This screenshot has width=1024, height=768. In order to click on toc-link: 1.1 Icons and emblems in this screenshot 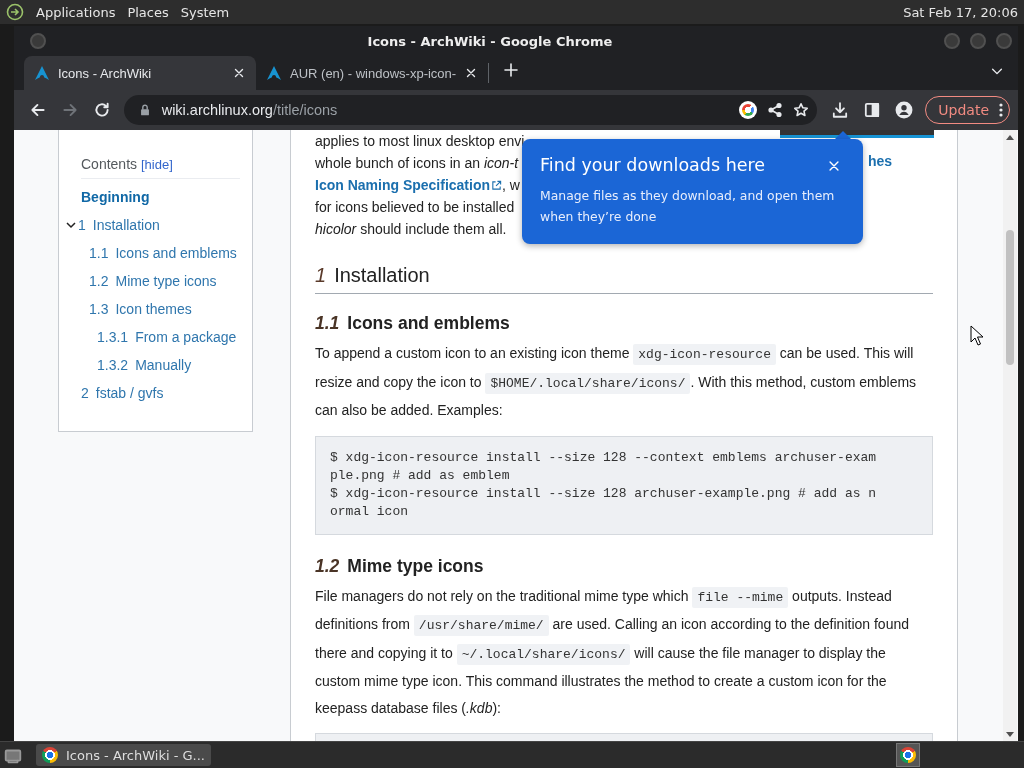, I will do `click(163, 253)`.